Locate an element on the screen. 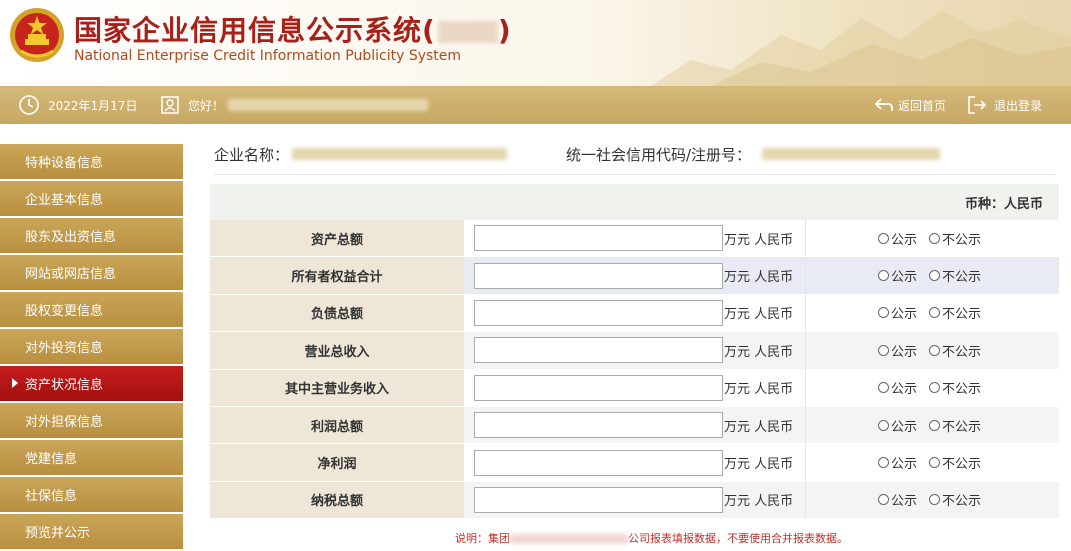 This screenshot has height=551, width=1071. sidebar-item-label: 资产状况信息 is located at coordinates (64, 385).